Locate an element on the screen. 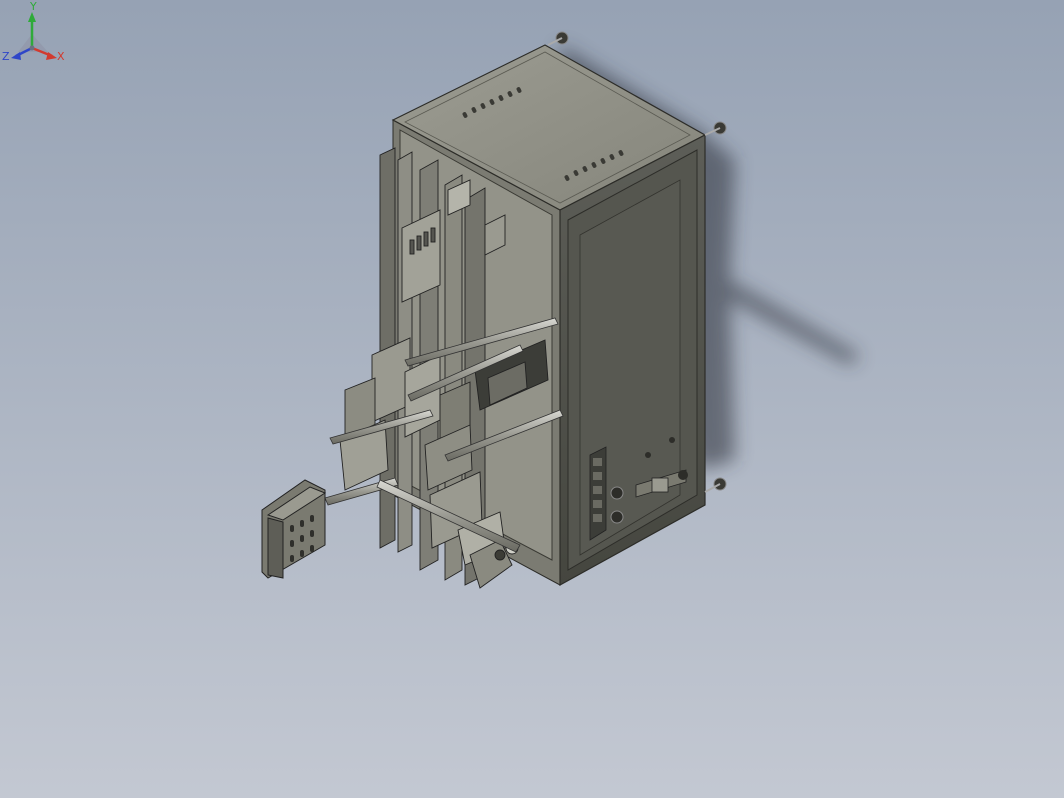 The width and height of the screenshot is (1064, 798). z-axis-label: Z is located at coordinates (6, 56).